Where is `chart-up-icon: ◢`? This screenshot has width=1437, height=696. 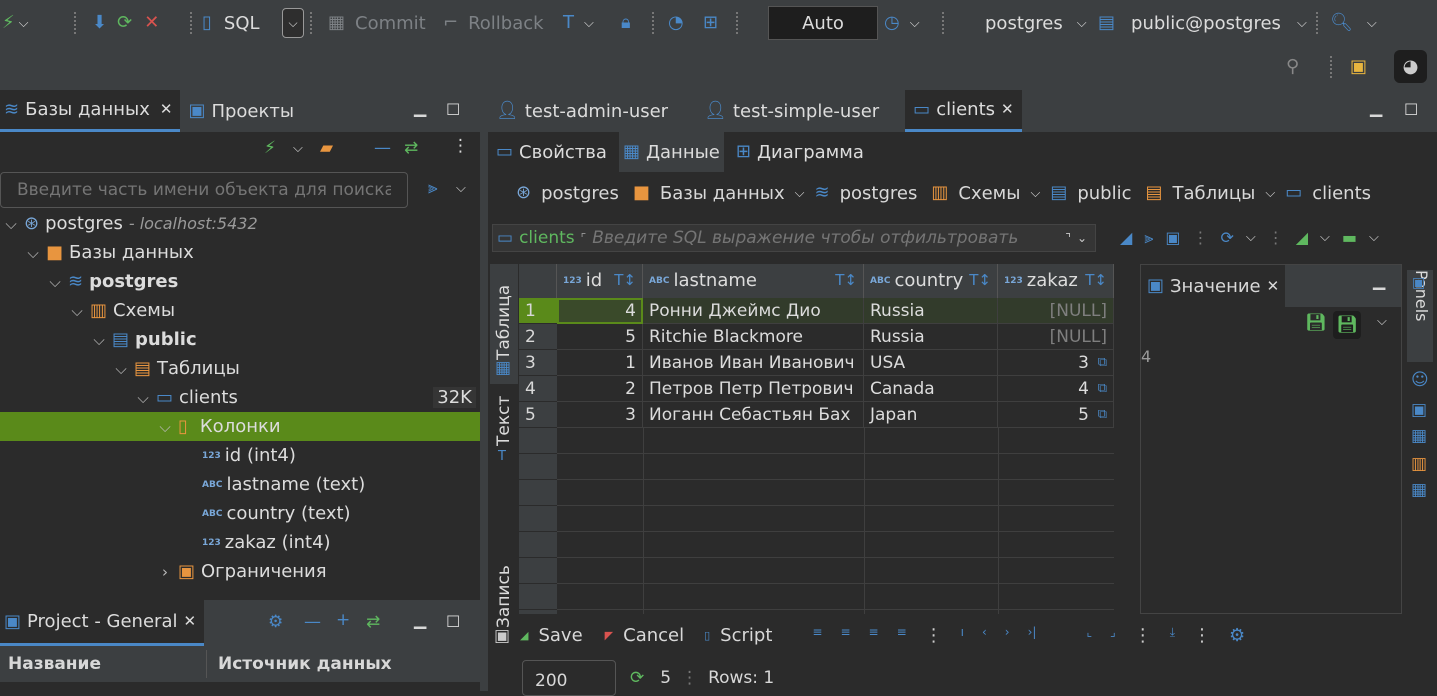
chart-up-icon: ◢ is located at coordinates (1302, 237).